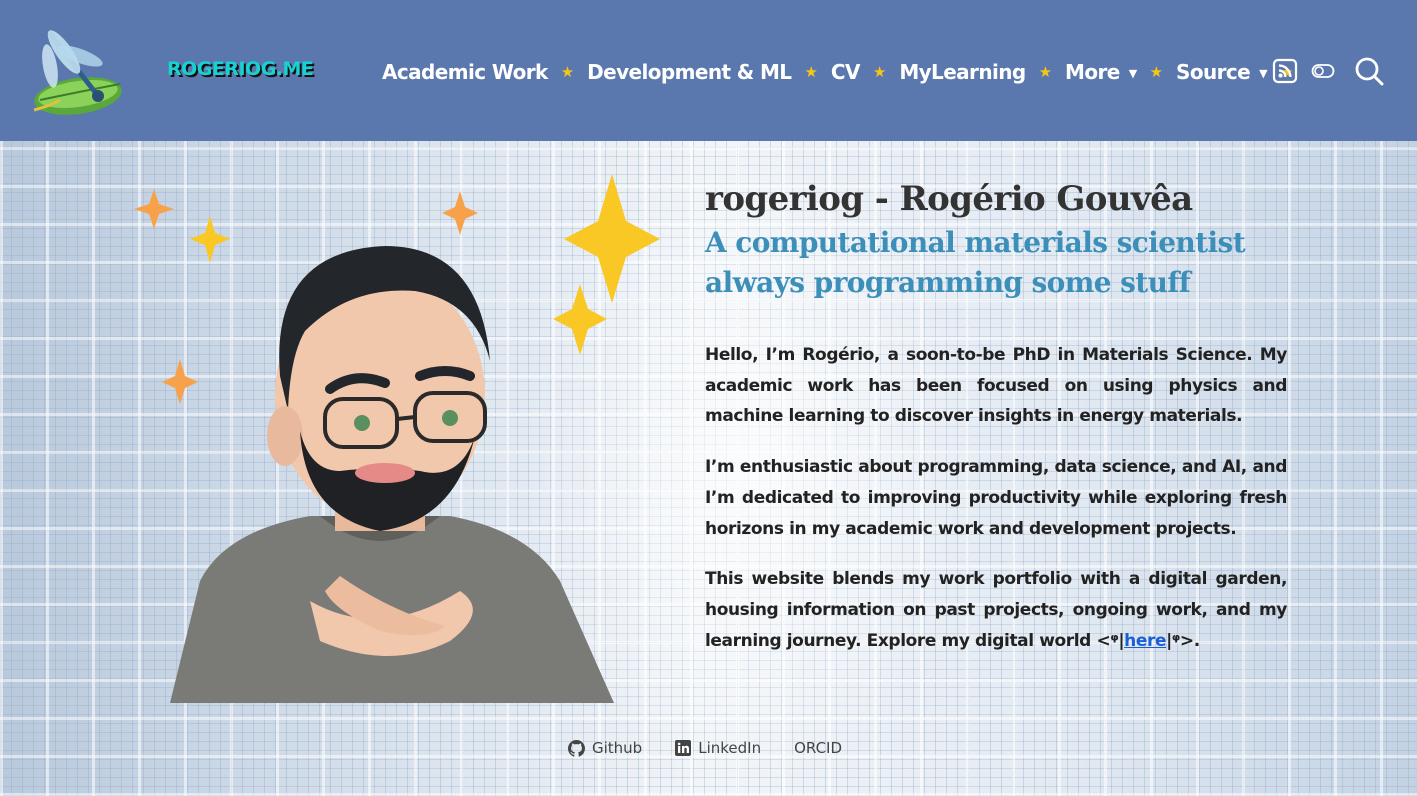 Image resolution: width=1417 pixels, height=796 pixels. I want to click on nav-development-ml: Development & ML, so click(689, 72).